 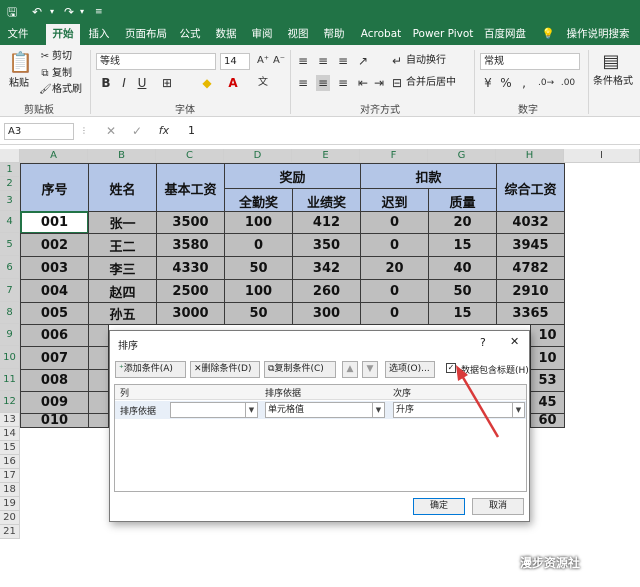 I want to click on arrow-shaft, so click(x=479, y=405).